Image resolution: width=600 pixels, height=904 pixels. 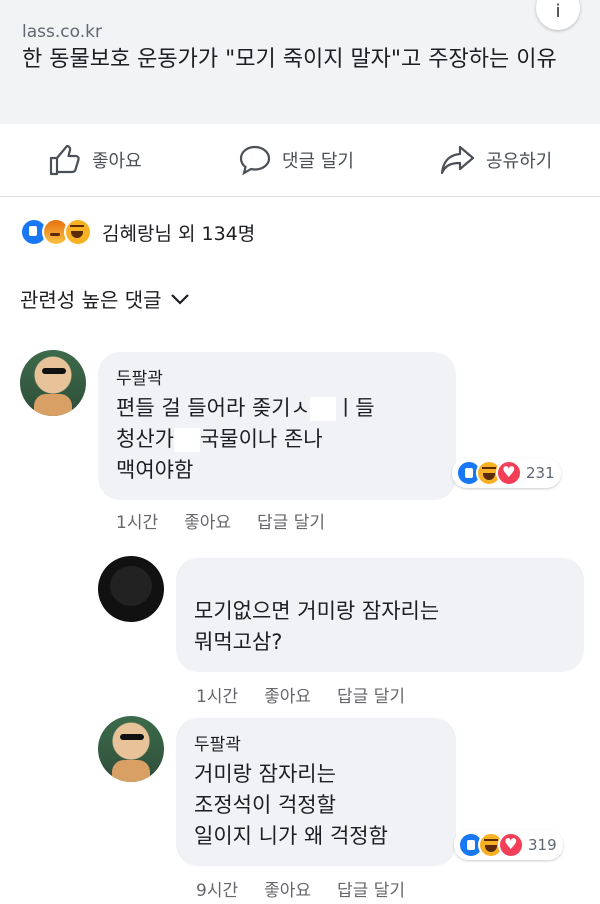 I want to click on speech-bubble-icon, so click(x=255, y=160).